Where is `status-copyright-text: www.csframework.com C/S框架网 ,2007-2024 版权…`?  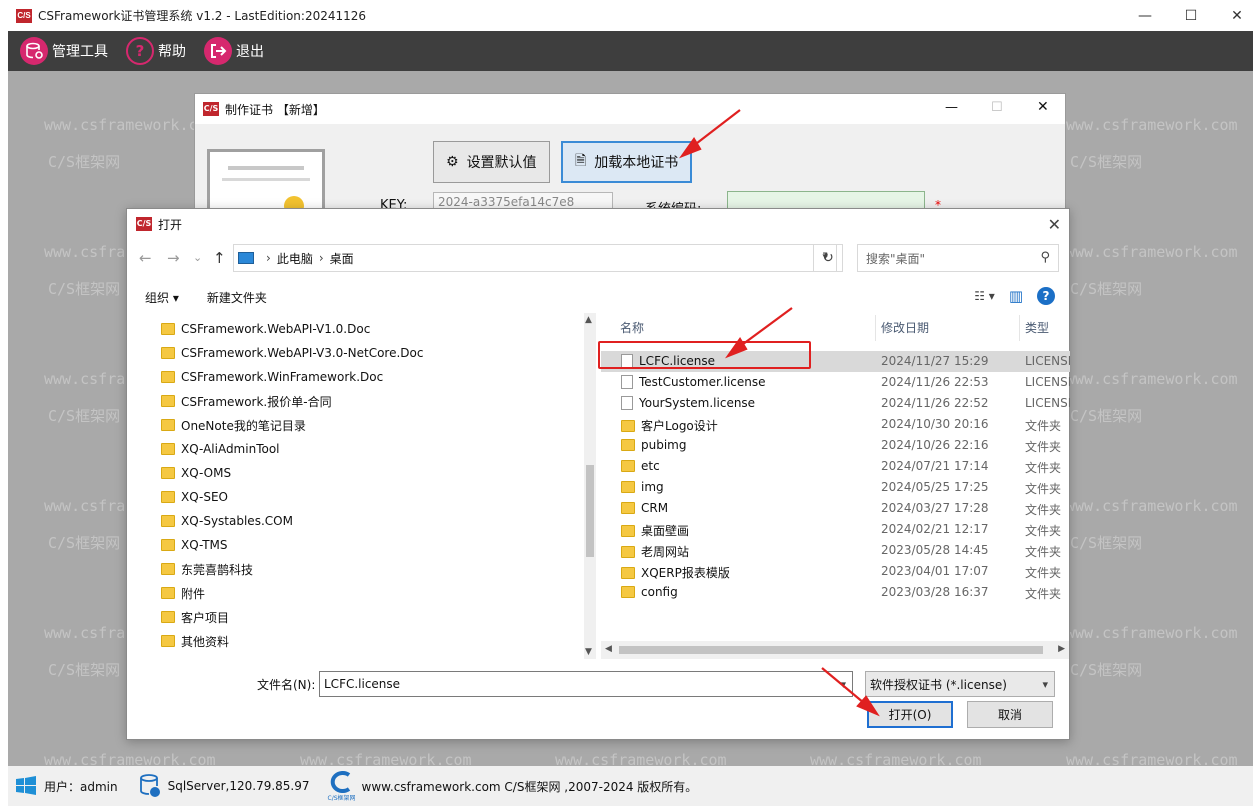 status-copyright-text: www.csframework.com C/S框架网 ,2007-2024 版权… is located at coordinates (529, 786).